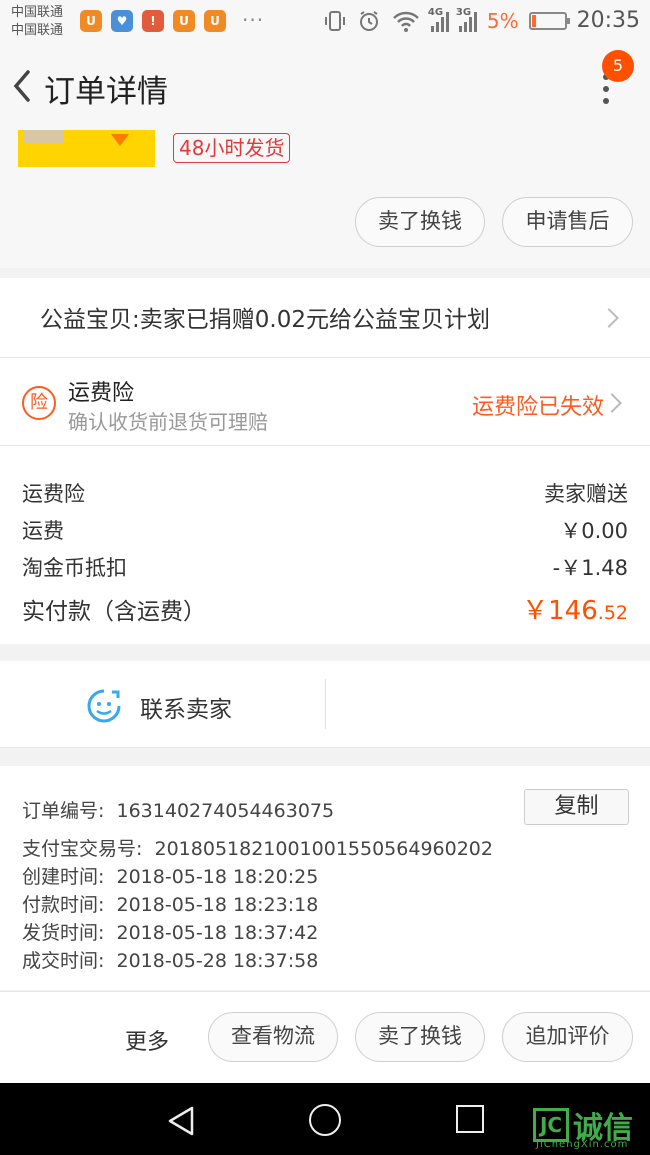  What do you see at coordinates (502, 20) in the screenshot?
I see `battery-percent: 5%` at bounding box center [502, 20].